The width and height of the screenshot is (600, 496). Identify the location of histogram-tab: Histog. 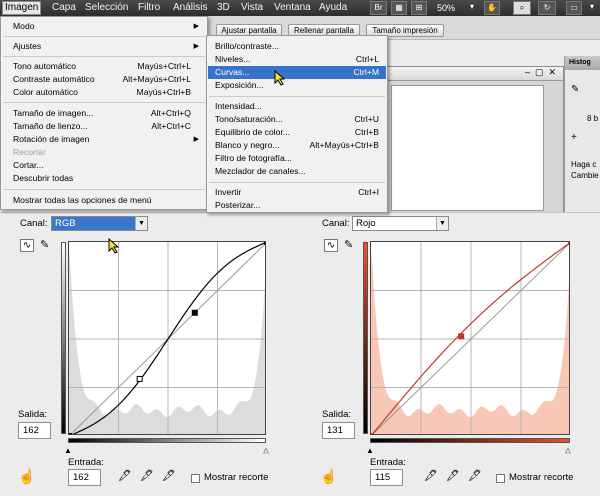
(582, 63).